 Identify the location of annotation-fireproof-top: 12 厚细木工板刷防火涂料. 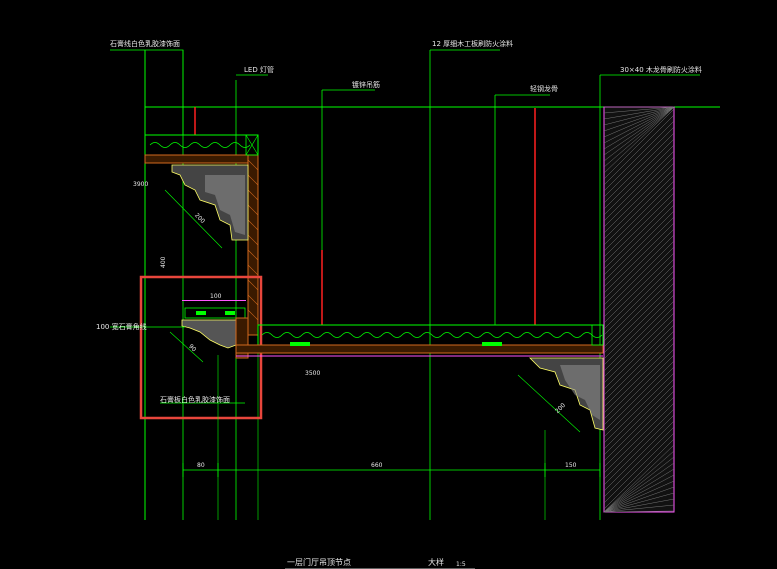
(473, 44).